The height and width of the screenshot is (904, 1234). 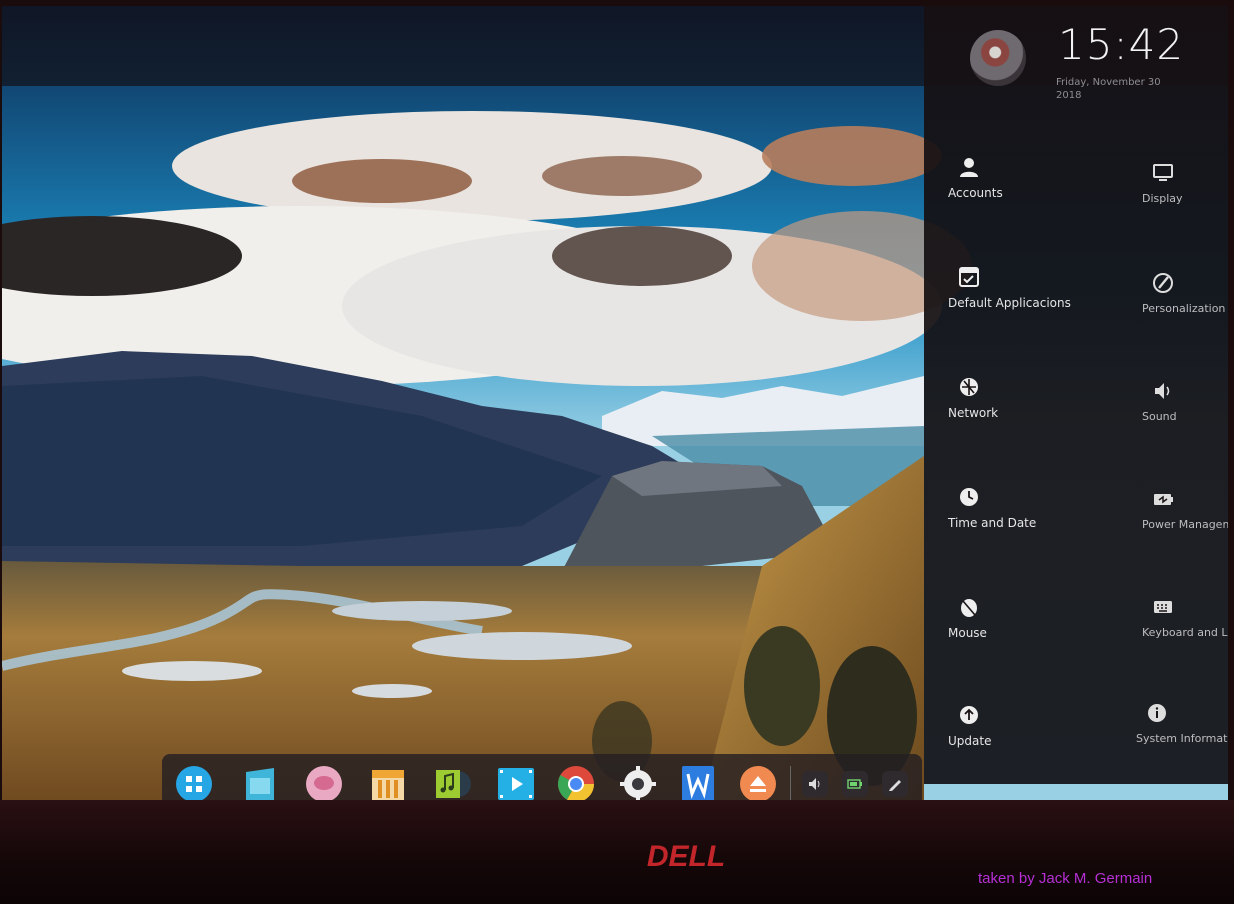 I want to click on settings-item-label: Default Applicacions, so click(x=1009, y=303).